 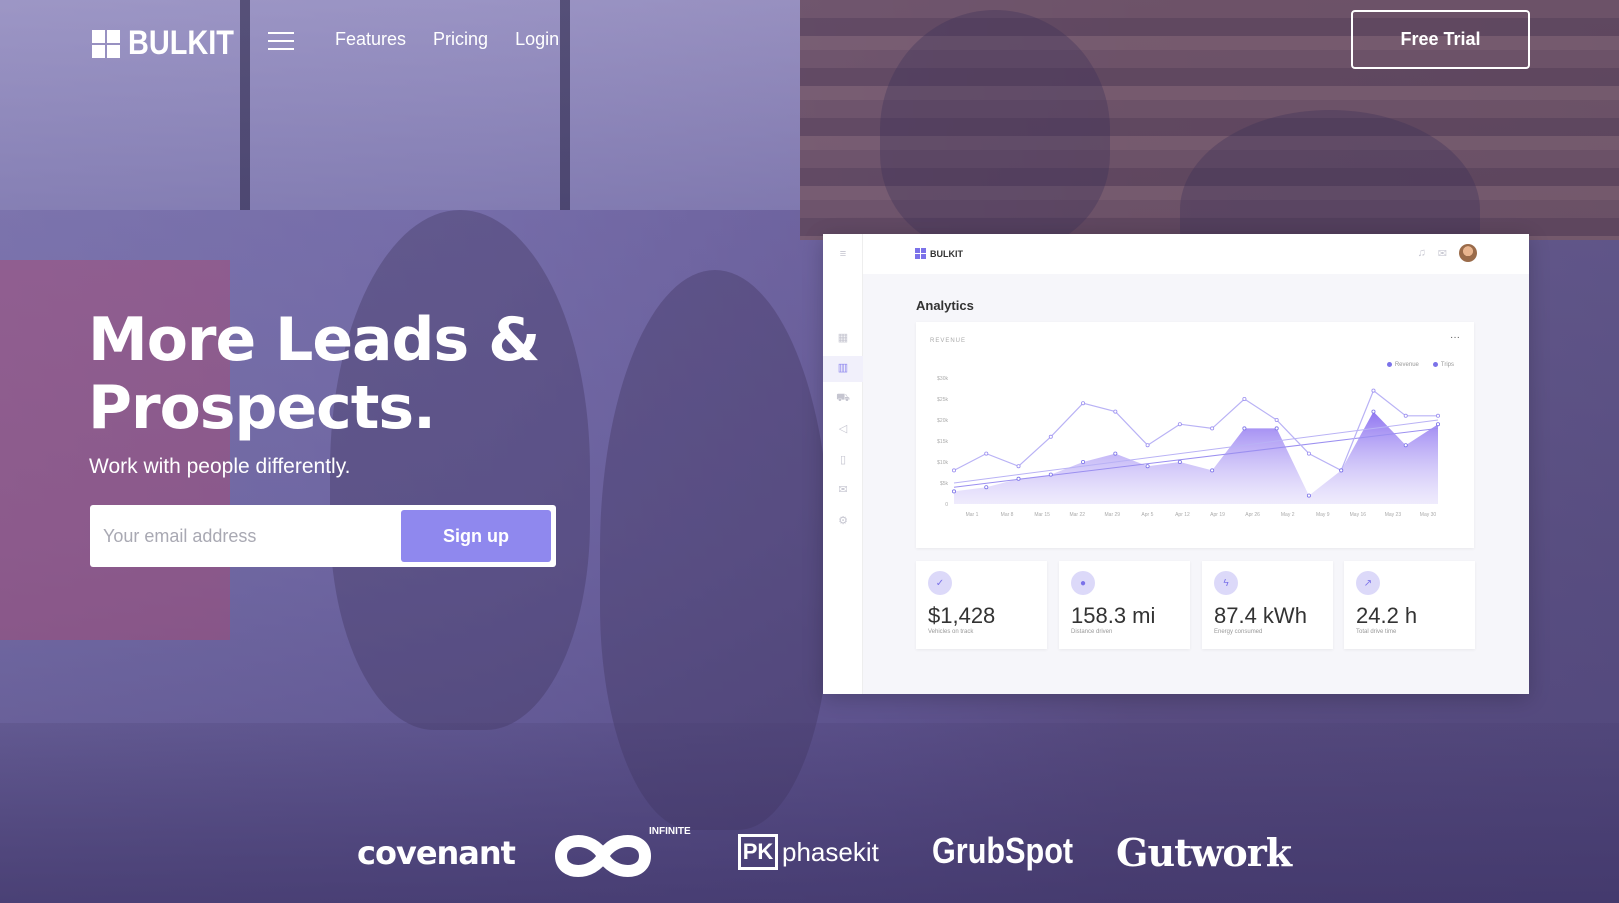 I want to click on pk-mark-icon: PK, so click(x=758, y=852).